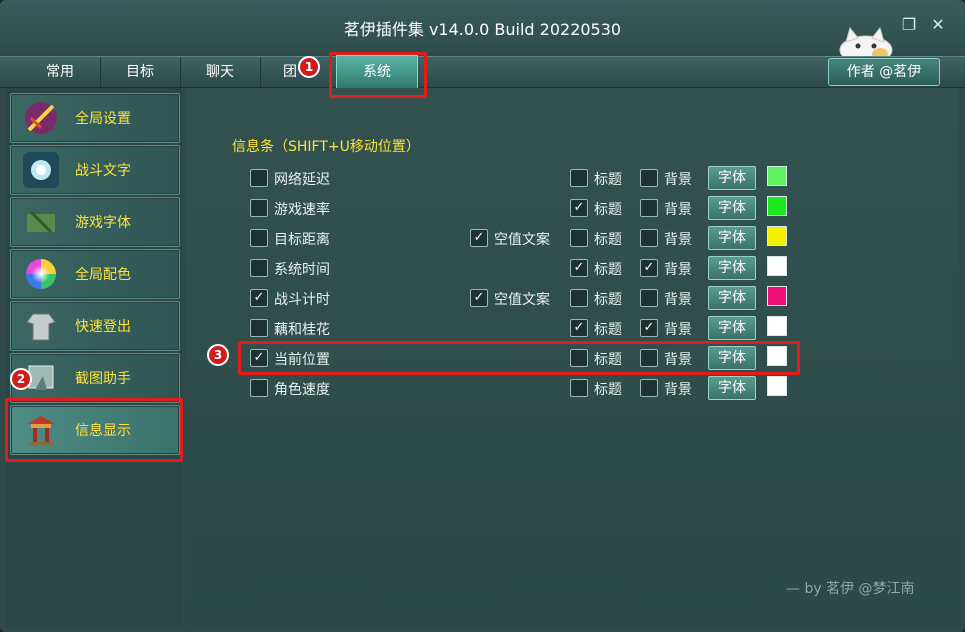 This screenshot has width=965, height=632. Describe the element at coordinates (41, 327) in the screenshot. I see `armor-icon` at that location.